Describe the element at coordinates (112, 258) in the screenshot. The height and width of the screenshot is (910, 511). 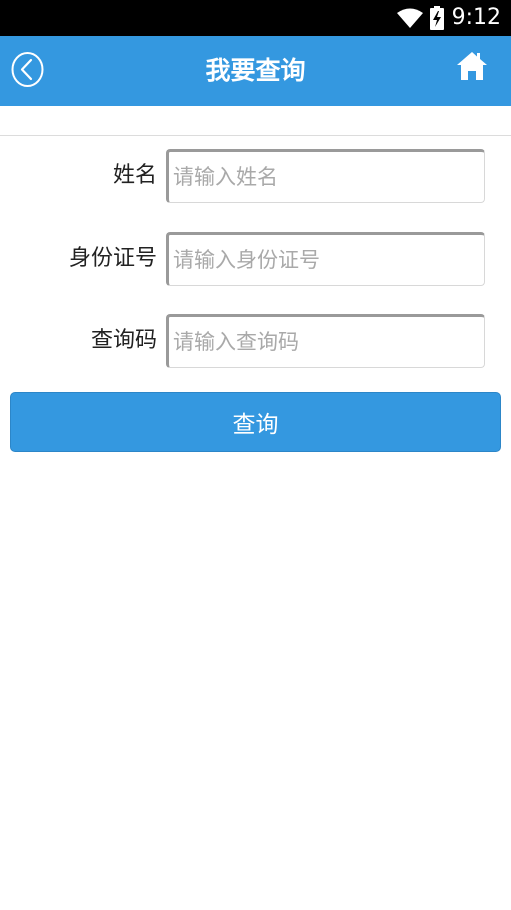
I see `id-number-label: 身份证号` at that location.